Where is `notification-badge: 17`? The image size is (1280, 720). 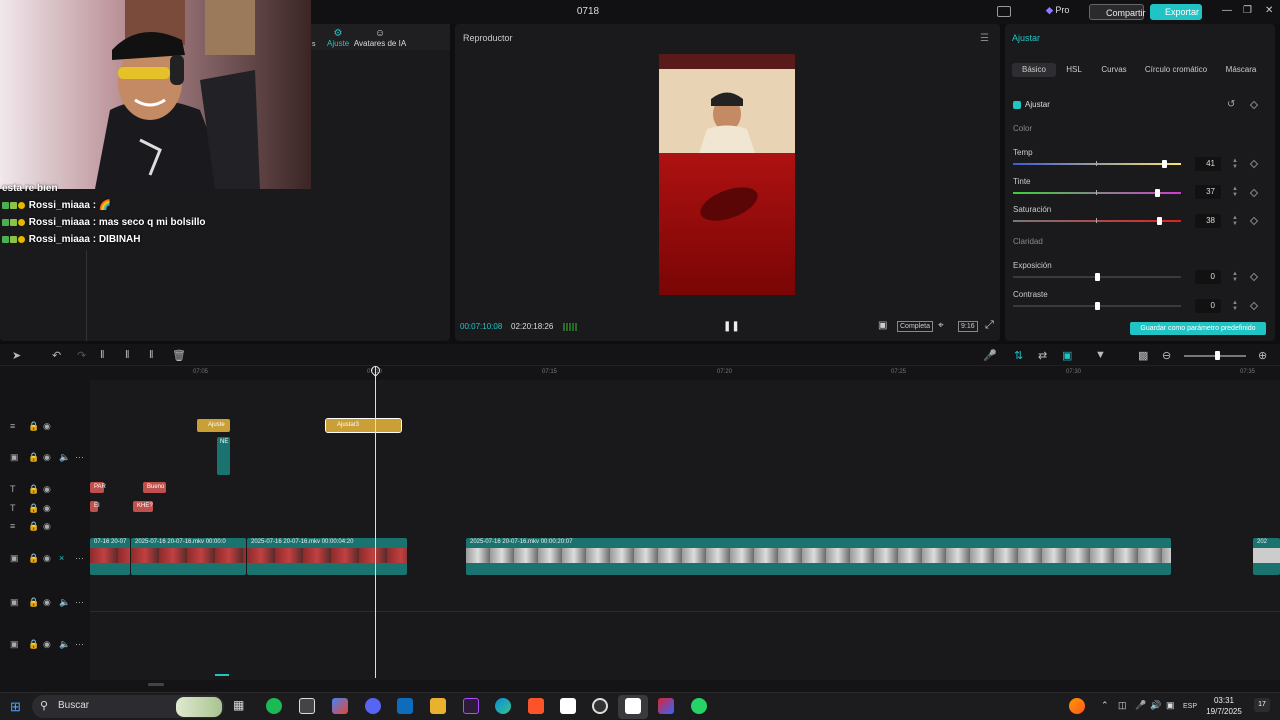 notification-badge: 17 is located at coordinates (1262, 705).